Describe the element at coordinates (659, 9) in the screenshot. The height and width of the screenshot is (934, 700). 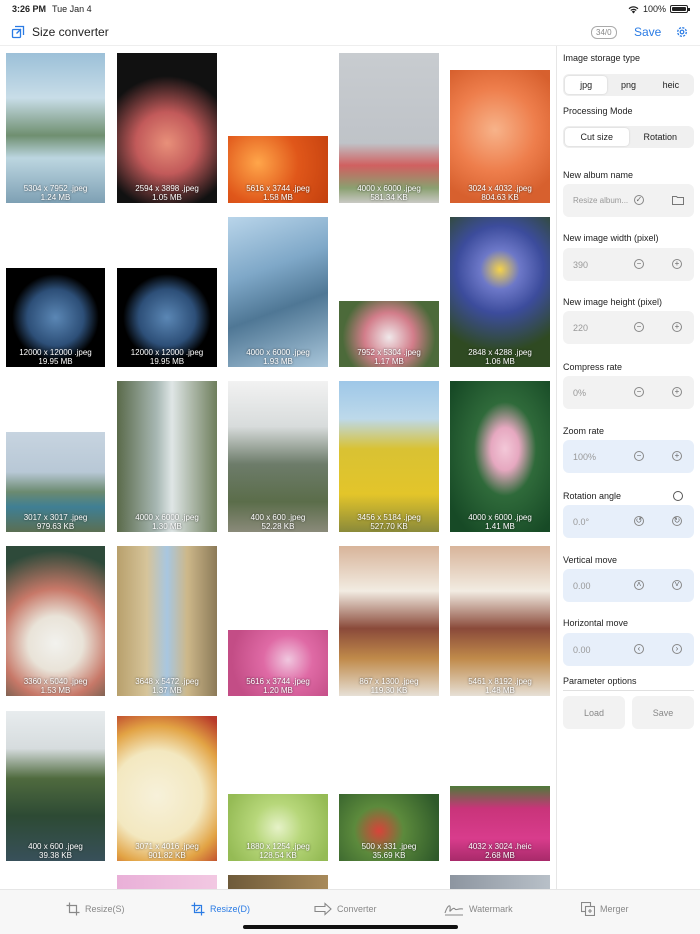
I see `status-right: 100%` at that location.